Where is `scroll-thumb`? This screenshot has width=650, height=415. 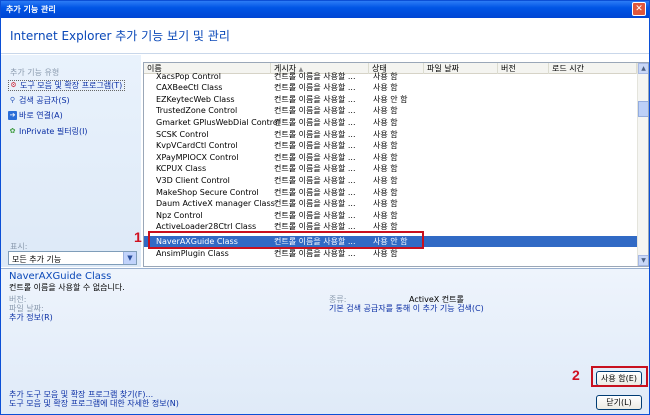 scroll-thumb is located at coordinates (643, 109).